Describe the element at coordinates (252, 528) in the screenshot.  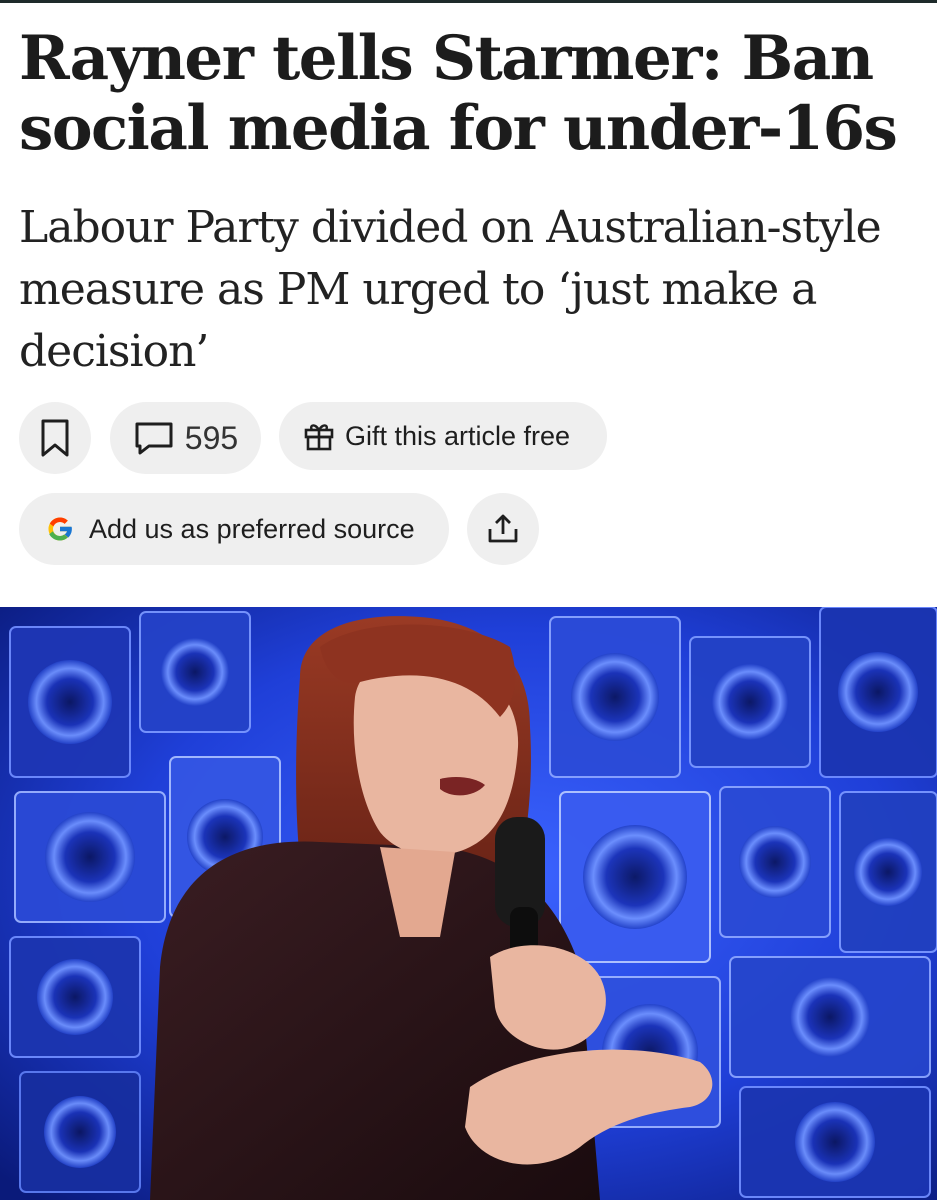
I see `preferred-source-label: Add us as preferred source` at that location.